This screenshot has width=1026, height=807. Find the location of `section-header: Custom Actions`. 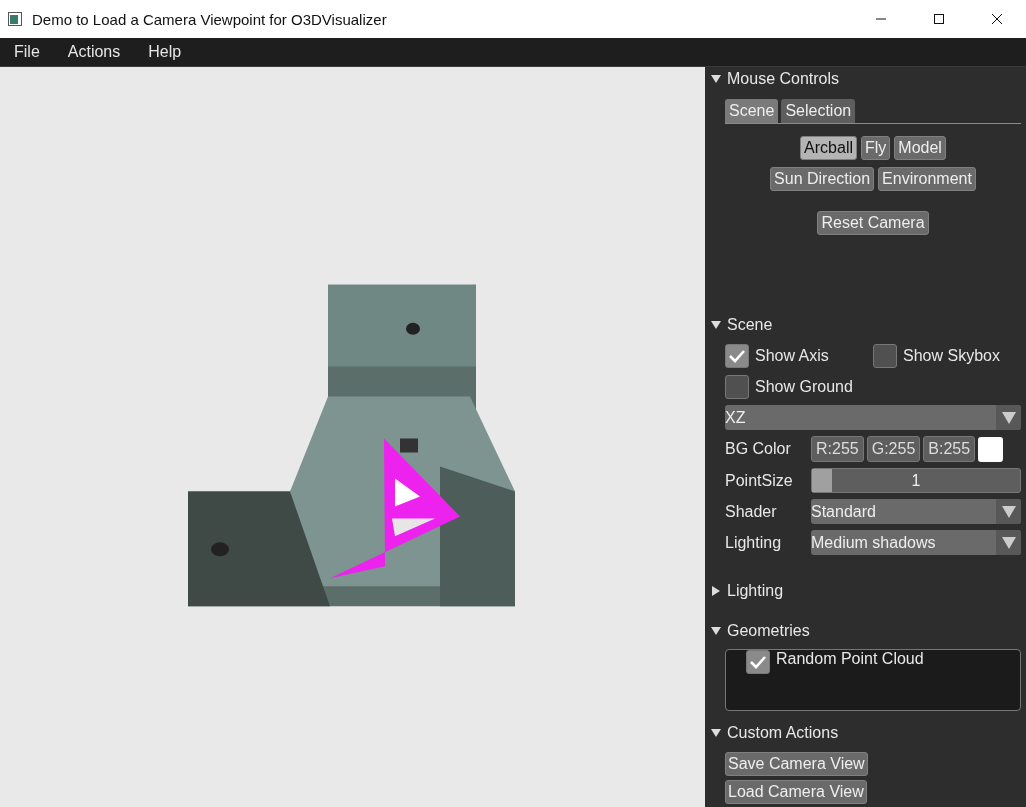

section-header: Custom Actions is located at coordinates (783, 733).